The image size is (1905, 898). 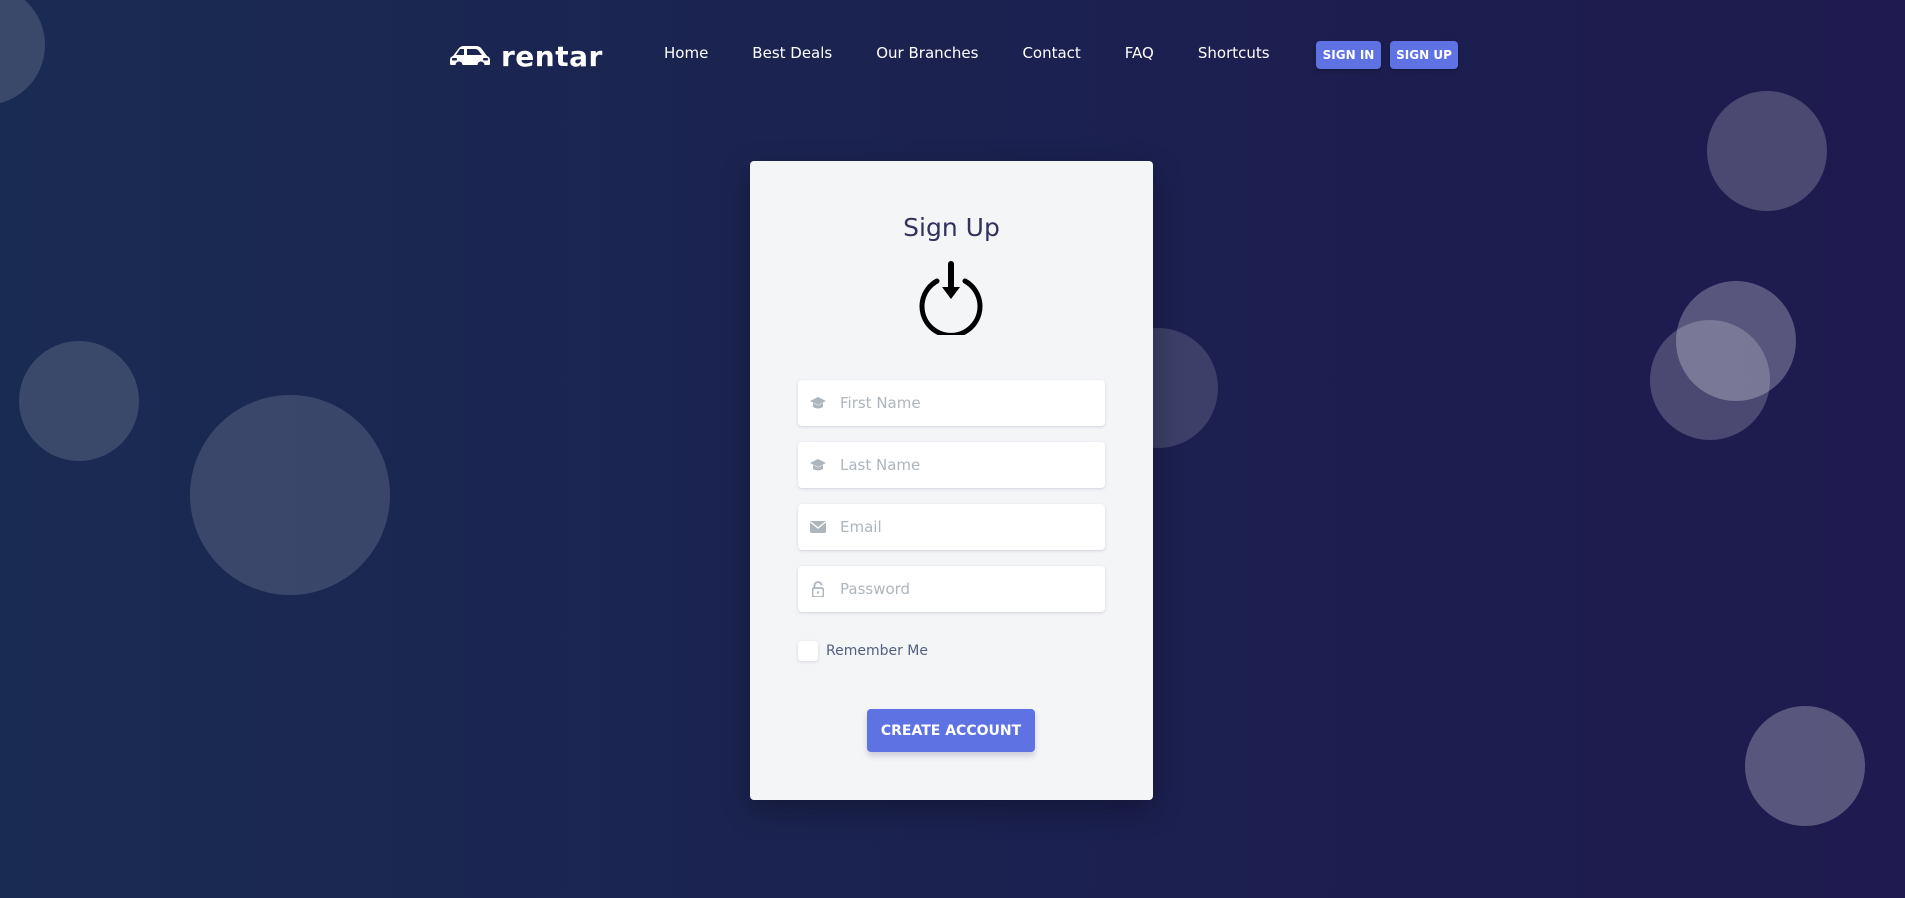 What do you see at coordinates (1234, 53) in the screenshot?
I see `nav-link-shortcuts: Shortcuts` at bounding box center [1234, 53].